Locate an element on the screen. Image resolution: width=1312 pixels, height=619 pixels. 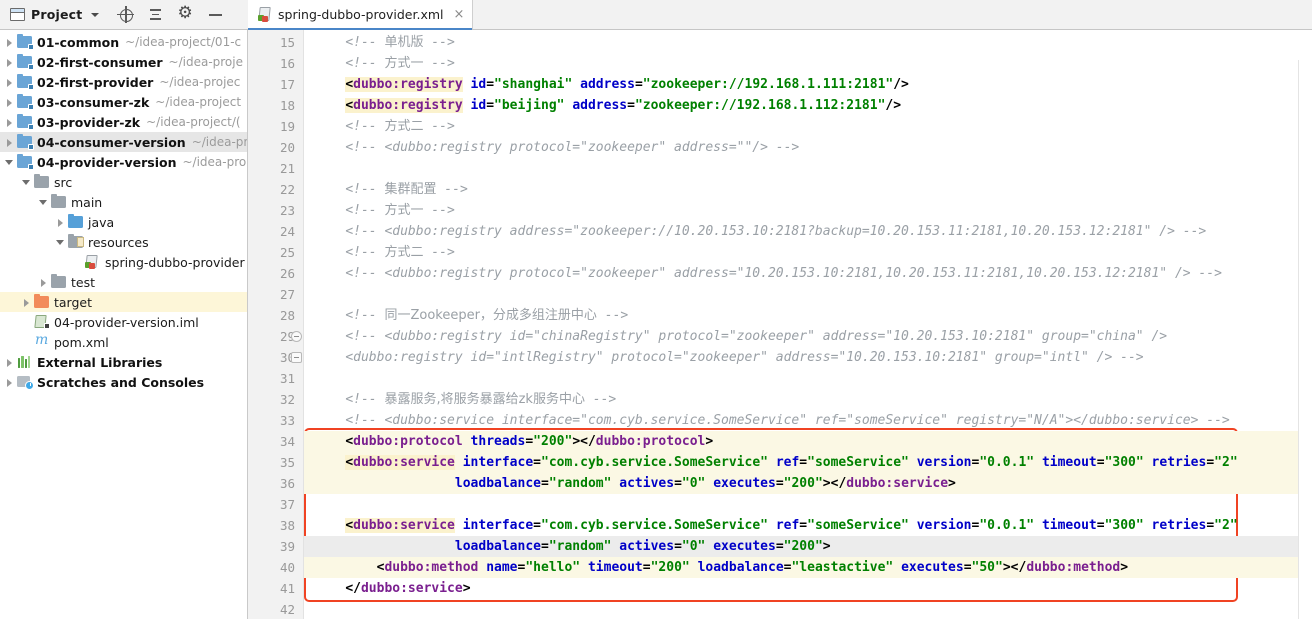
tree-item-02-first-provider: 02-first-provider ~/idea-projec is located at coordinates (123, 82).